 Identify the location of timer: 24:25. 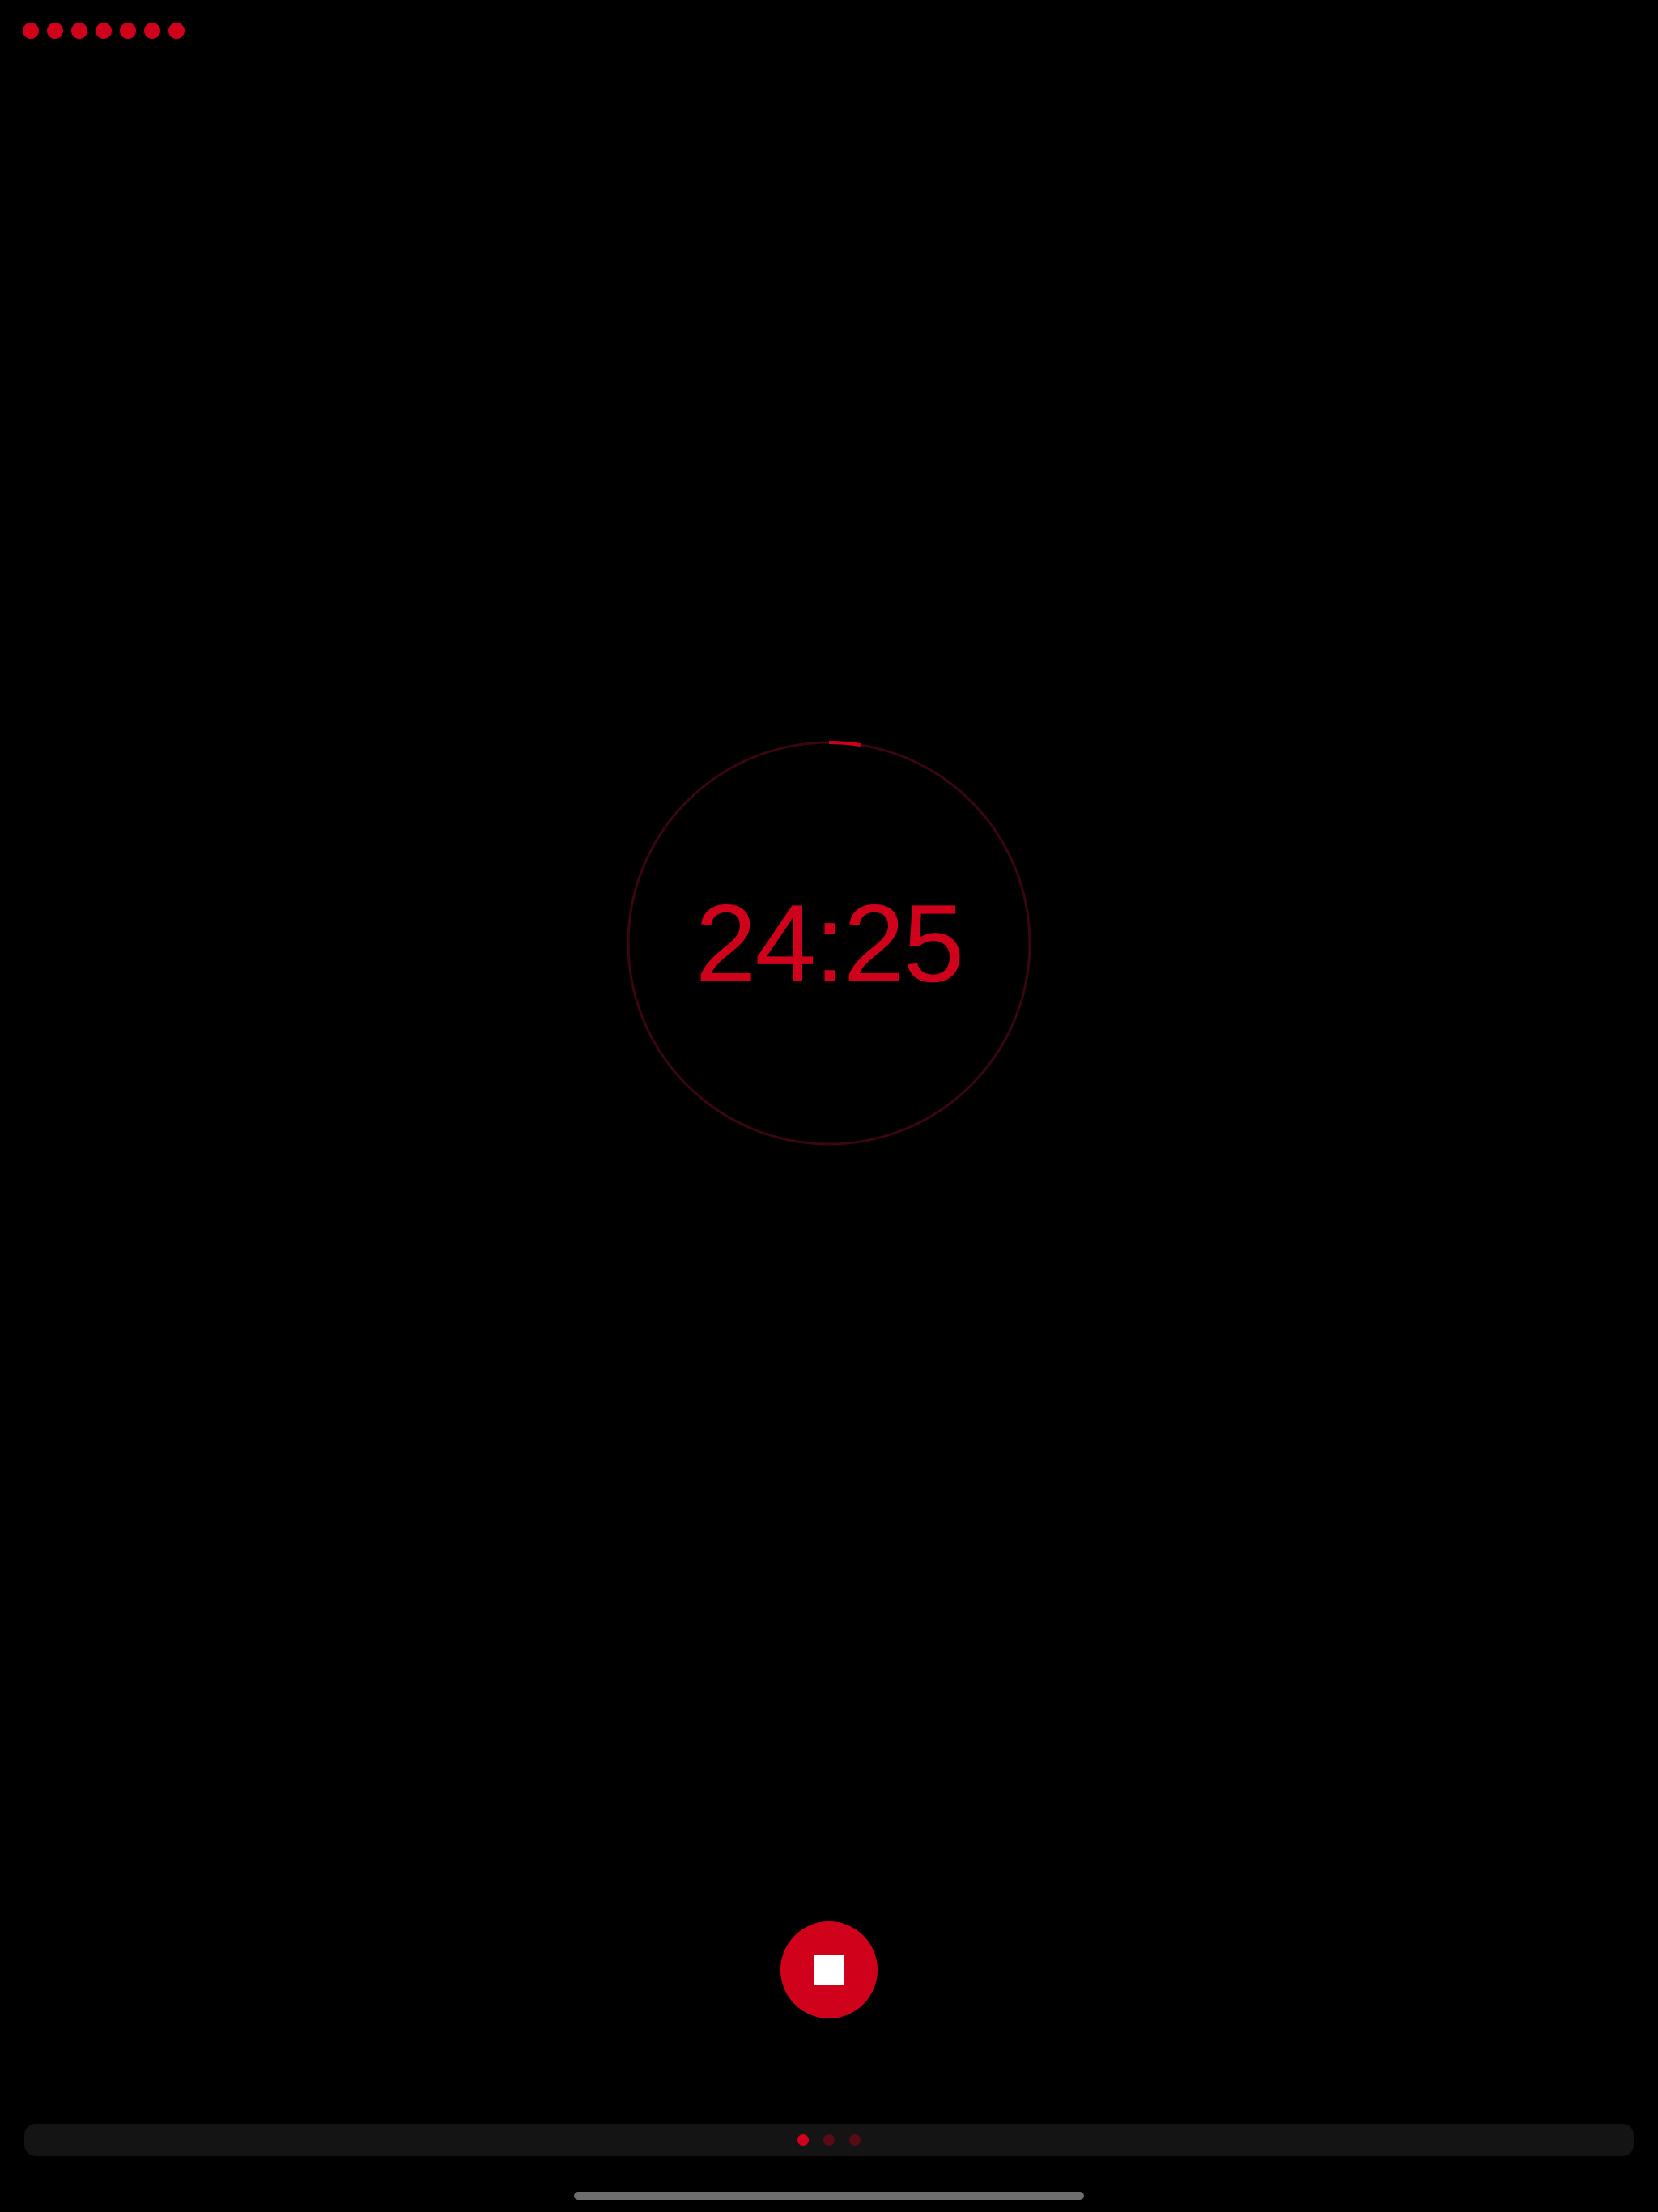
(829, 944).